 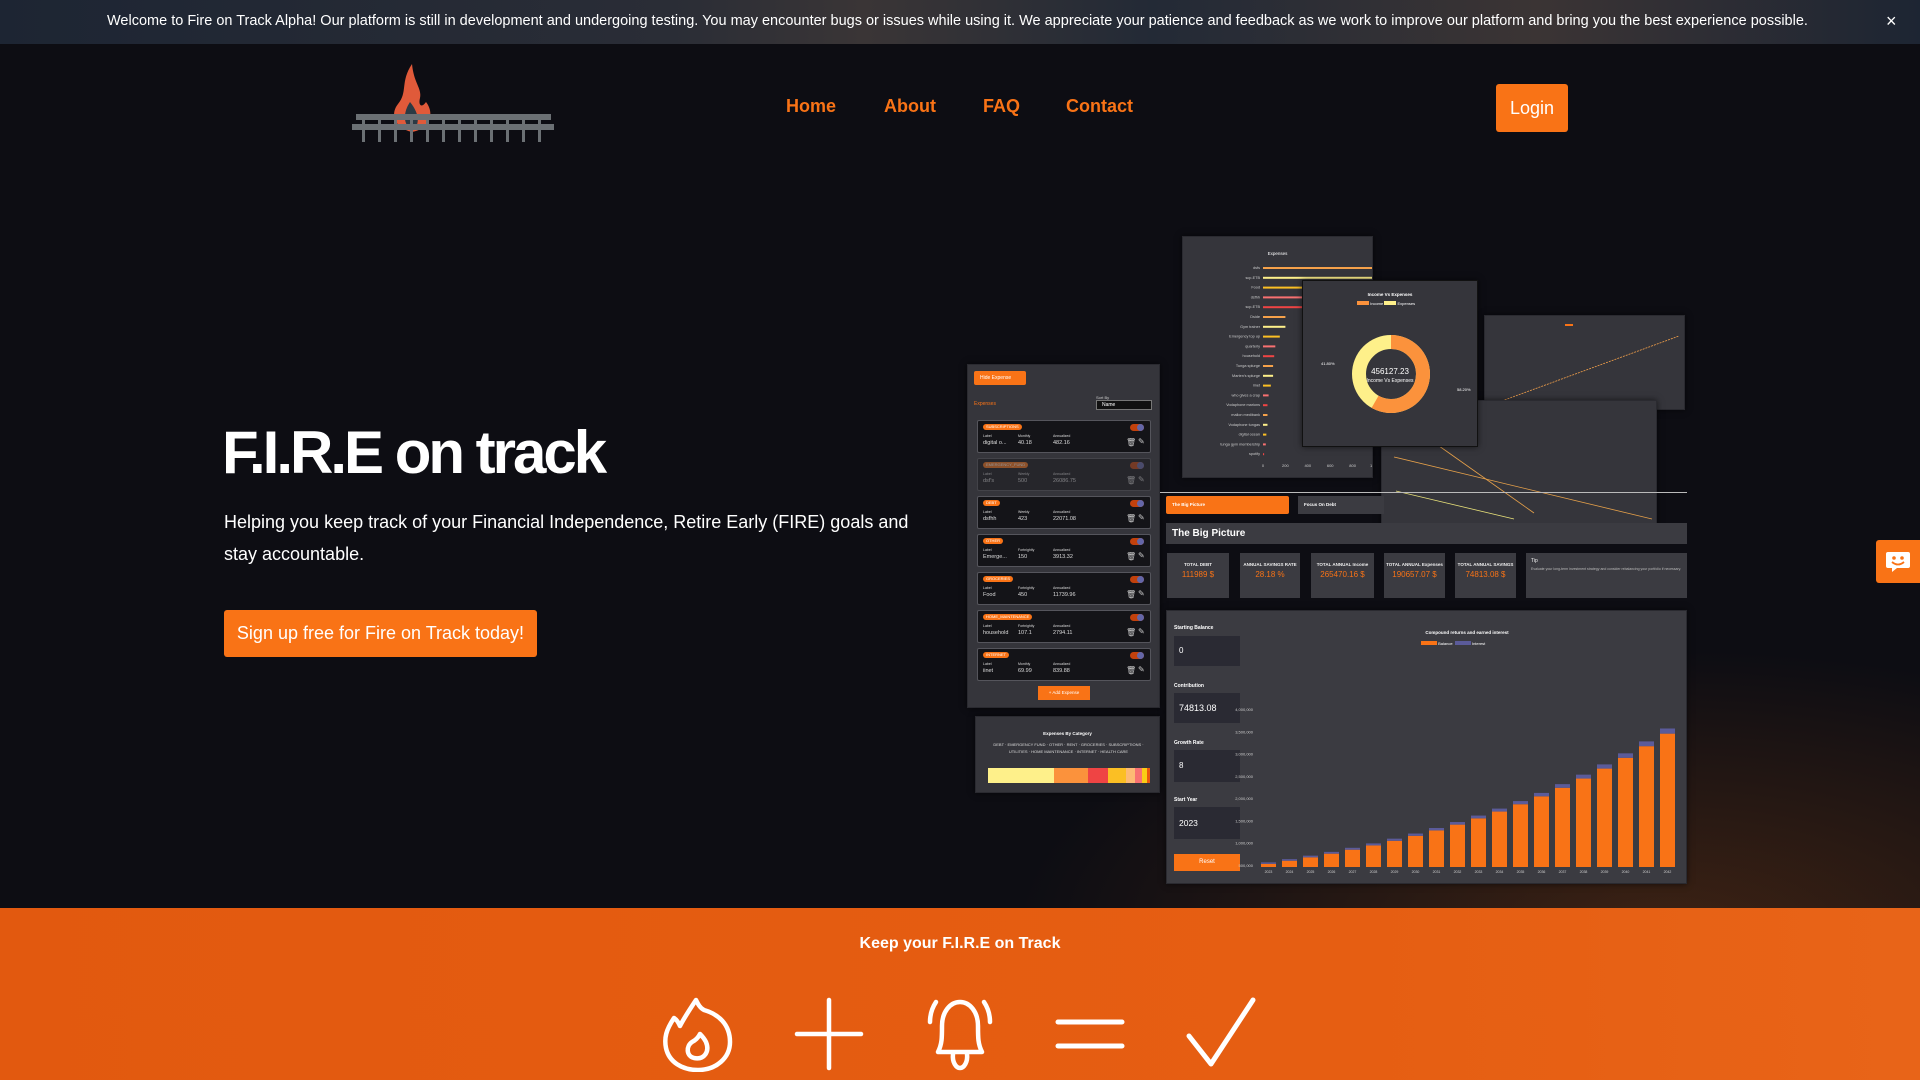 What do you see at coordinates (1458, 872) in the screenshot?
I see `year-tick: 2032` at bounding box center [1458, 872].